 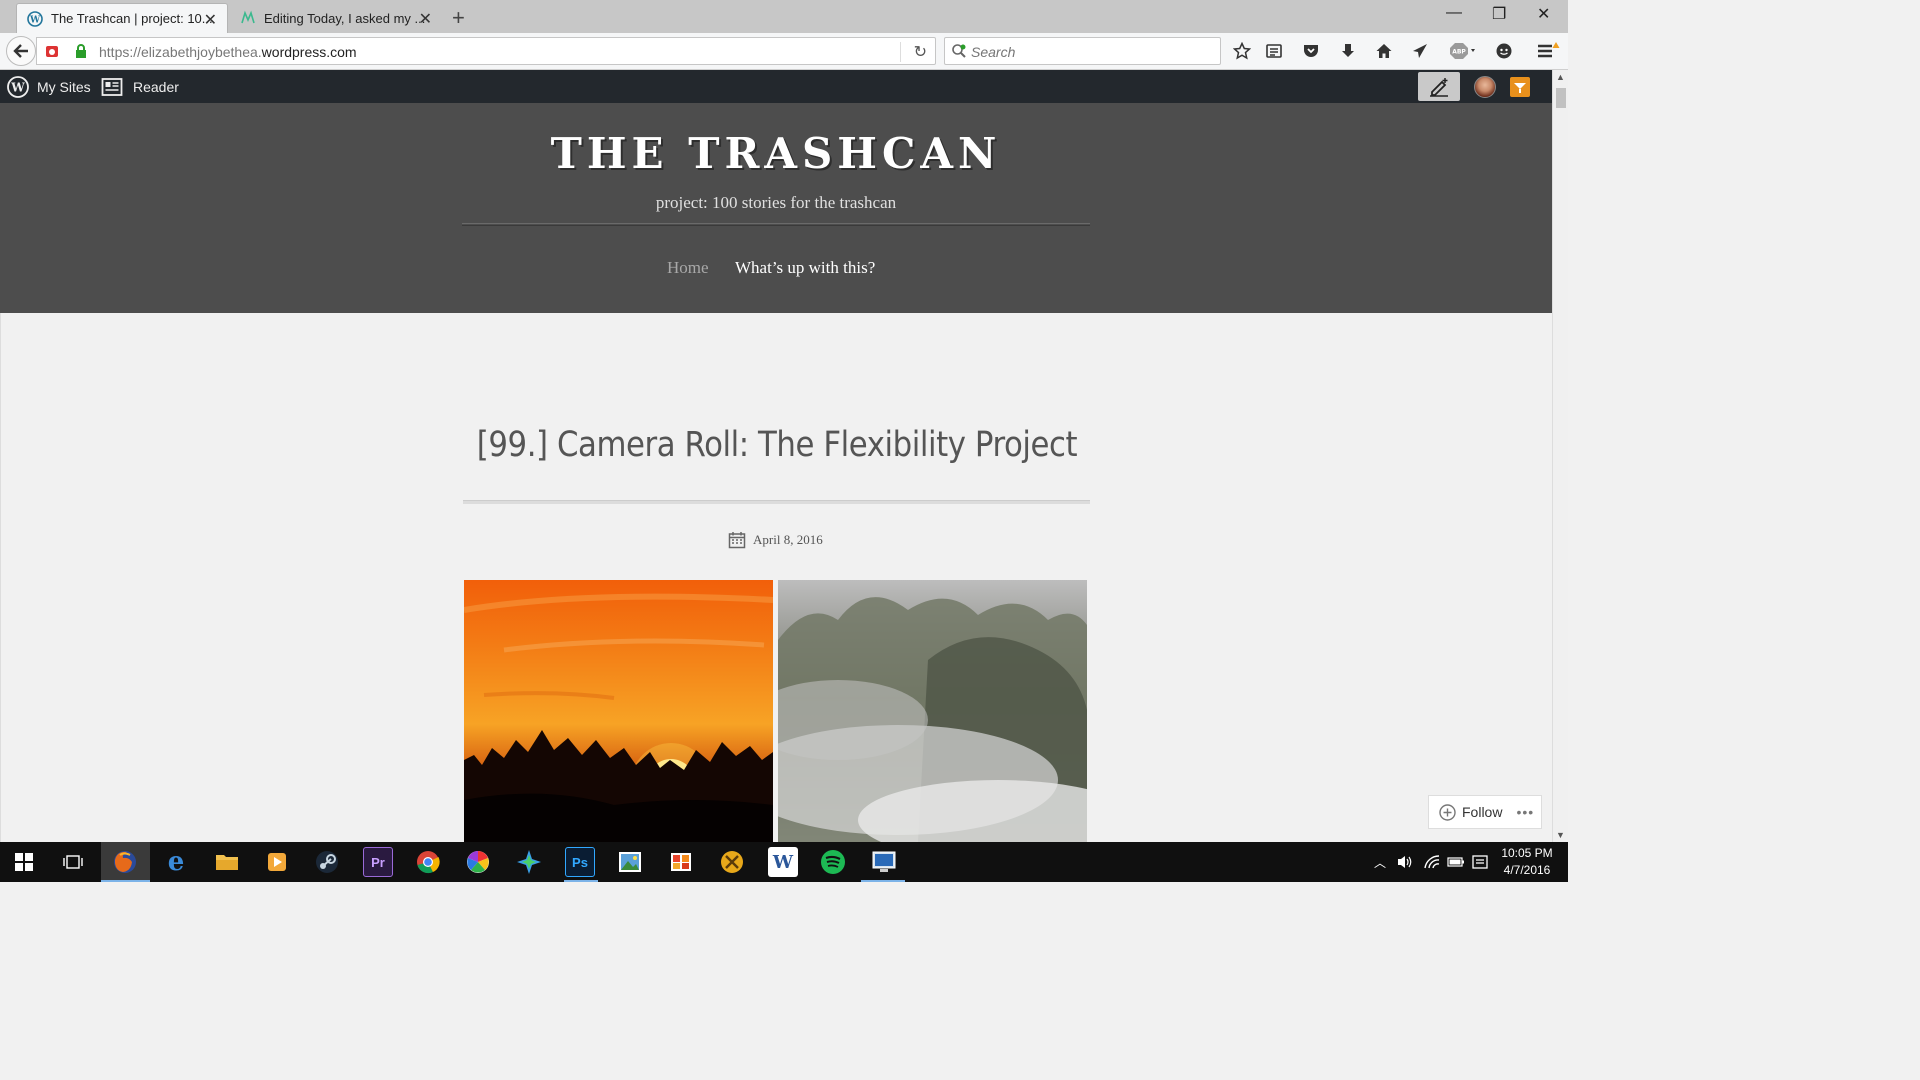 I want to click on wordpress-logo-icon: W, so click(x=18, y=86).